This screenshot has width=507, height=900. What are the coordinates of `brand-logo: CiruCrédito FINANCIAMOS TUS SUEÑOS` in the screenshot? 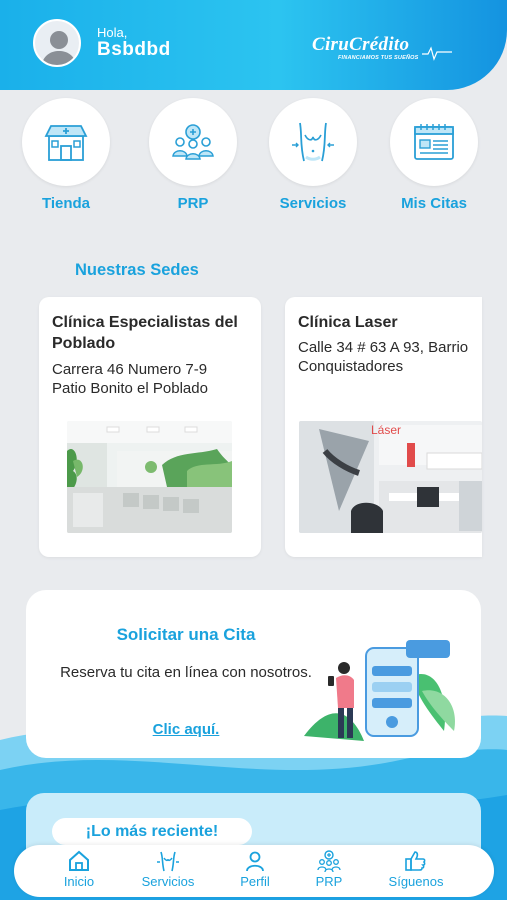 It's located at (382, 51).